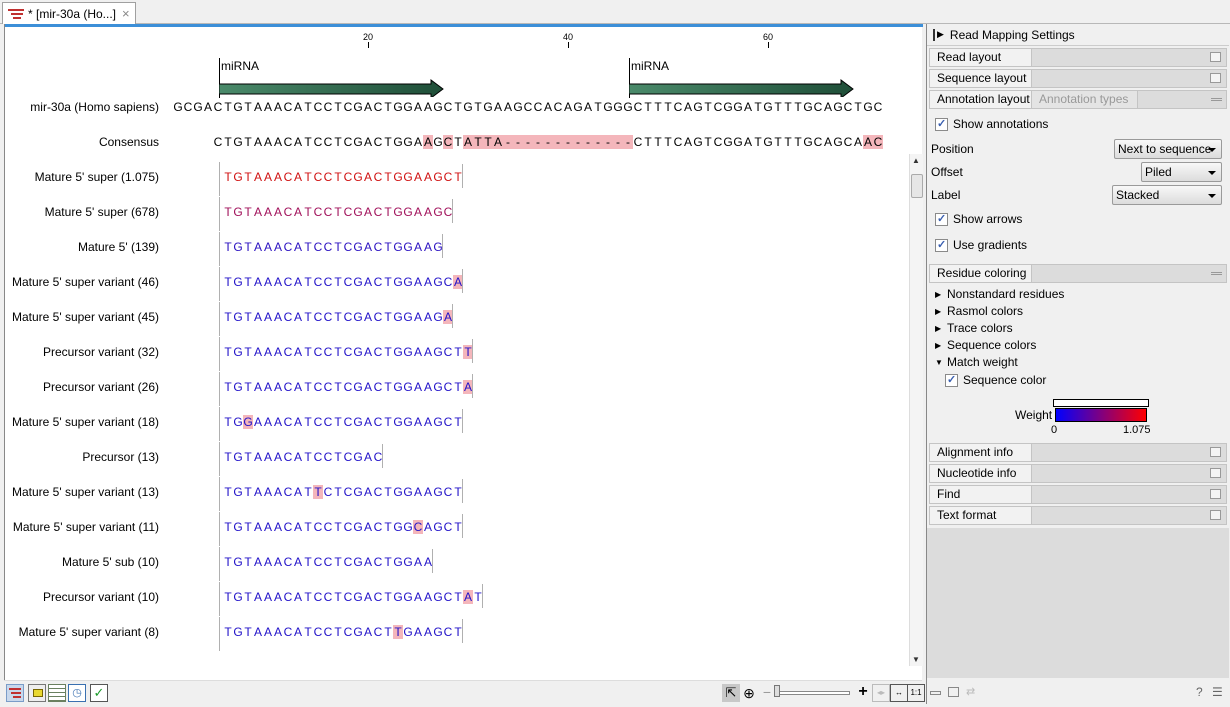 The width and height of the screenshot is (1230, 707). What do you see at coordinates (1078, 494) in the screenshot?
I see `section-find: Find` at bounding box center [1078, 494].